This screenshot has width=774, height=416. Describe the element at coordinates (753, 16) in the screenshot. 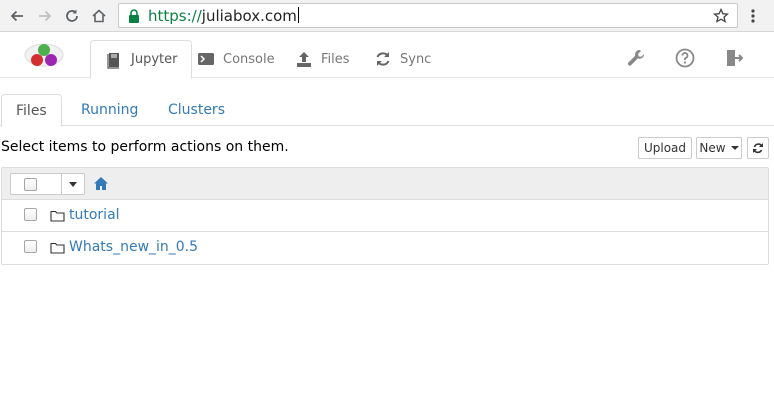

I see `browser-menu-icon` at that location.